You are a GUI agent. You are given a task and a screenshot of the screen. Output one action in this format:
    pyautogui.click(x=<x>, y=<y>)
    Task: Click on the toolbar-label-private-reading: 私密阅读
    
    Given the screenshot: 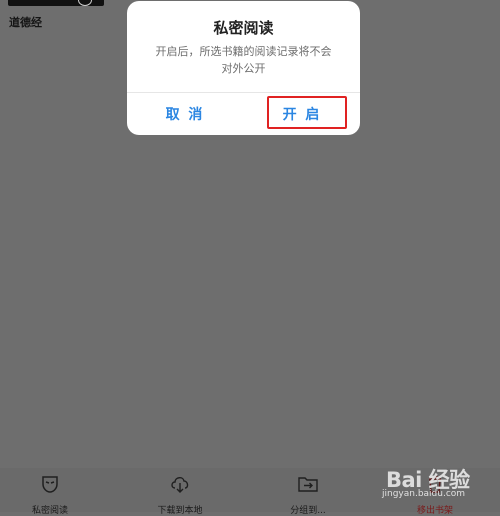 What is the action you would take?
    pyautogui.click(x=49, y=511)
    